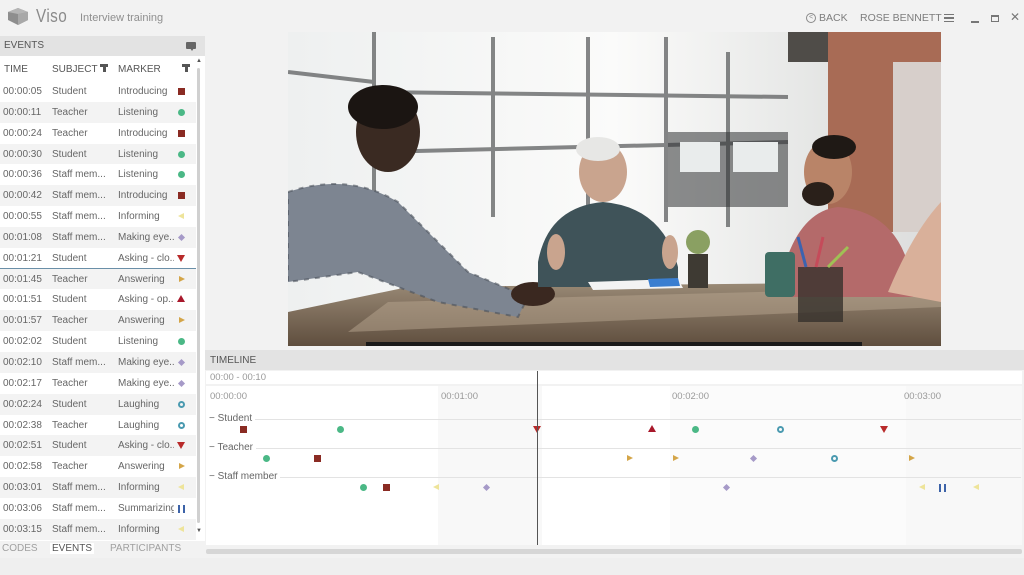 This screenshot has width=1024, height=575. What do you see at coordinates (995, 18) in the screenshot?
I see `maximize-icon` at bounding box center [995, 18].